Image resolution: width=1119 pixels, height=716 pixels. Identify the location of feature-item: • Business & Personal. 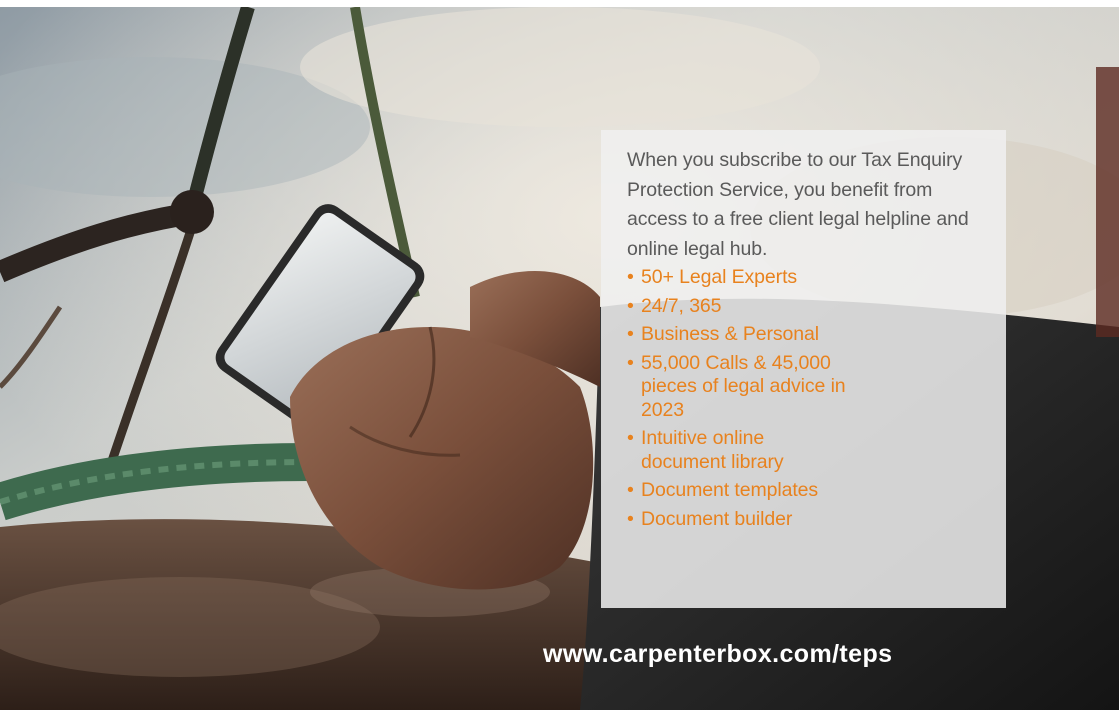
(806, 335).